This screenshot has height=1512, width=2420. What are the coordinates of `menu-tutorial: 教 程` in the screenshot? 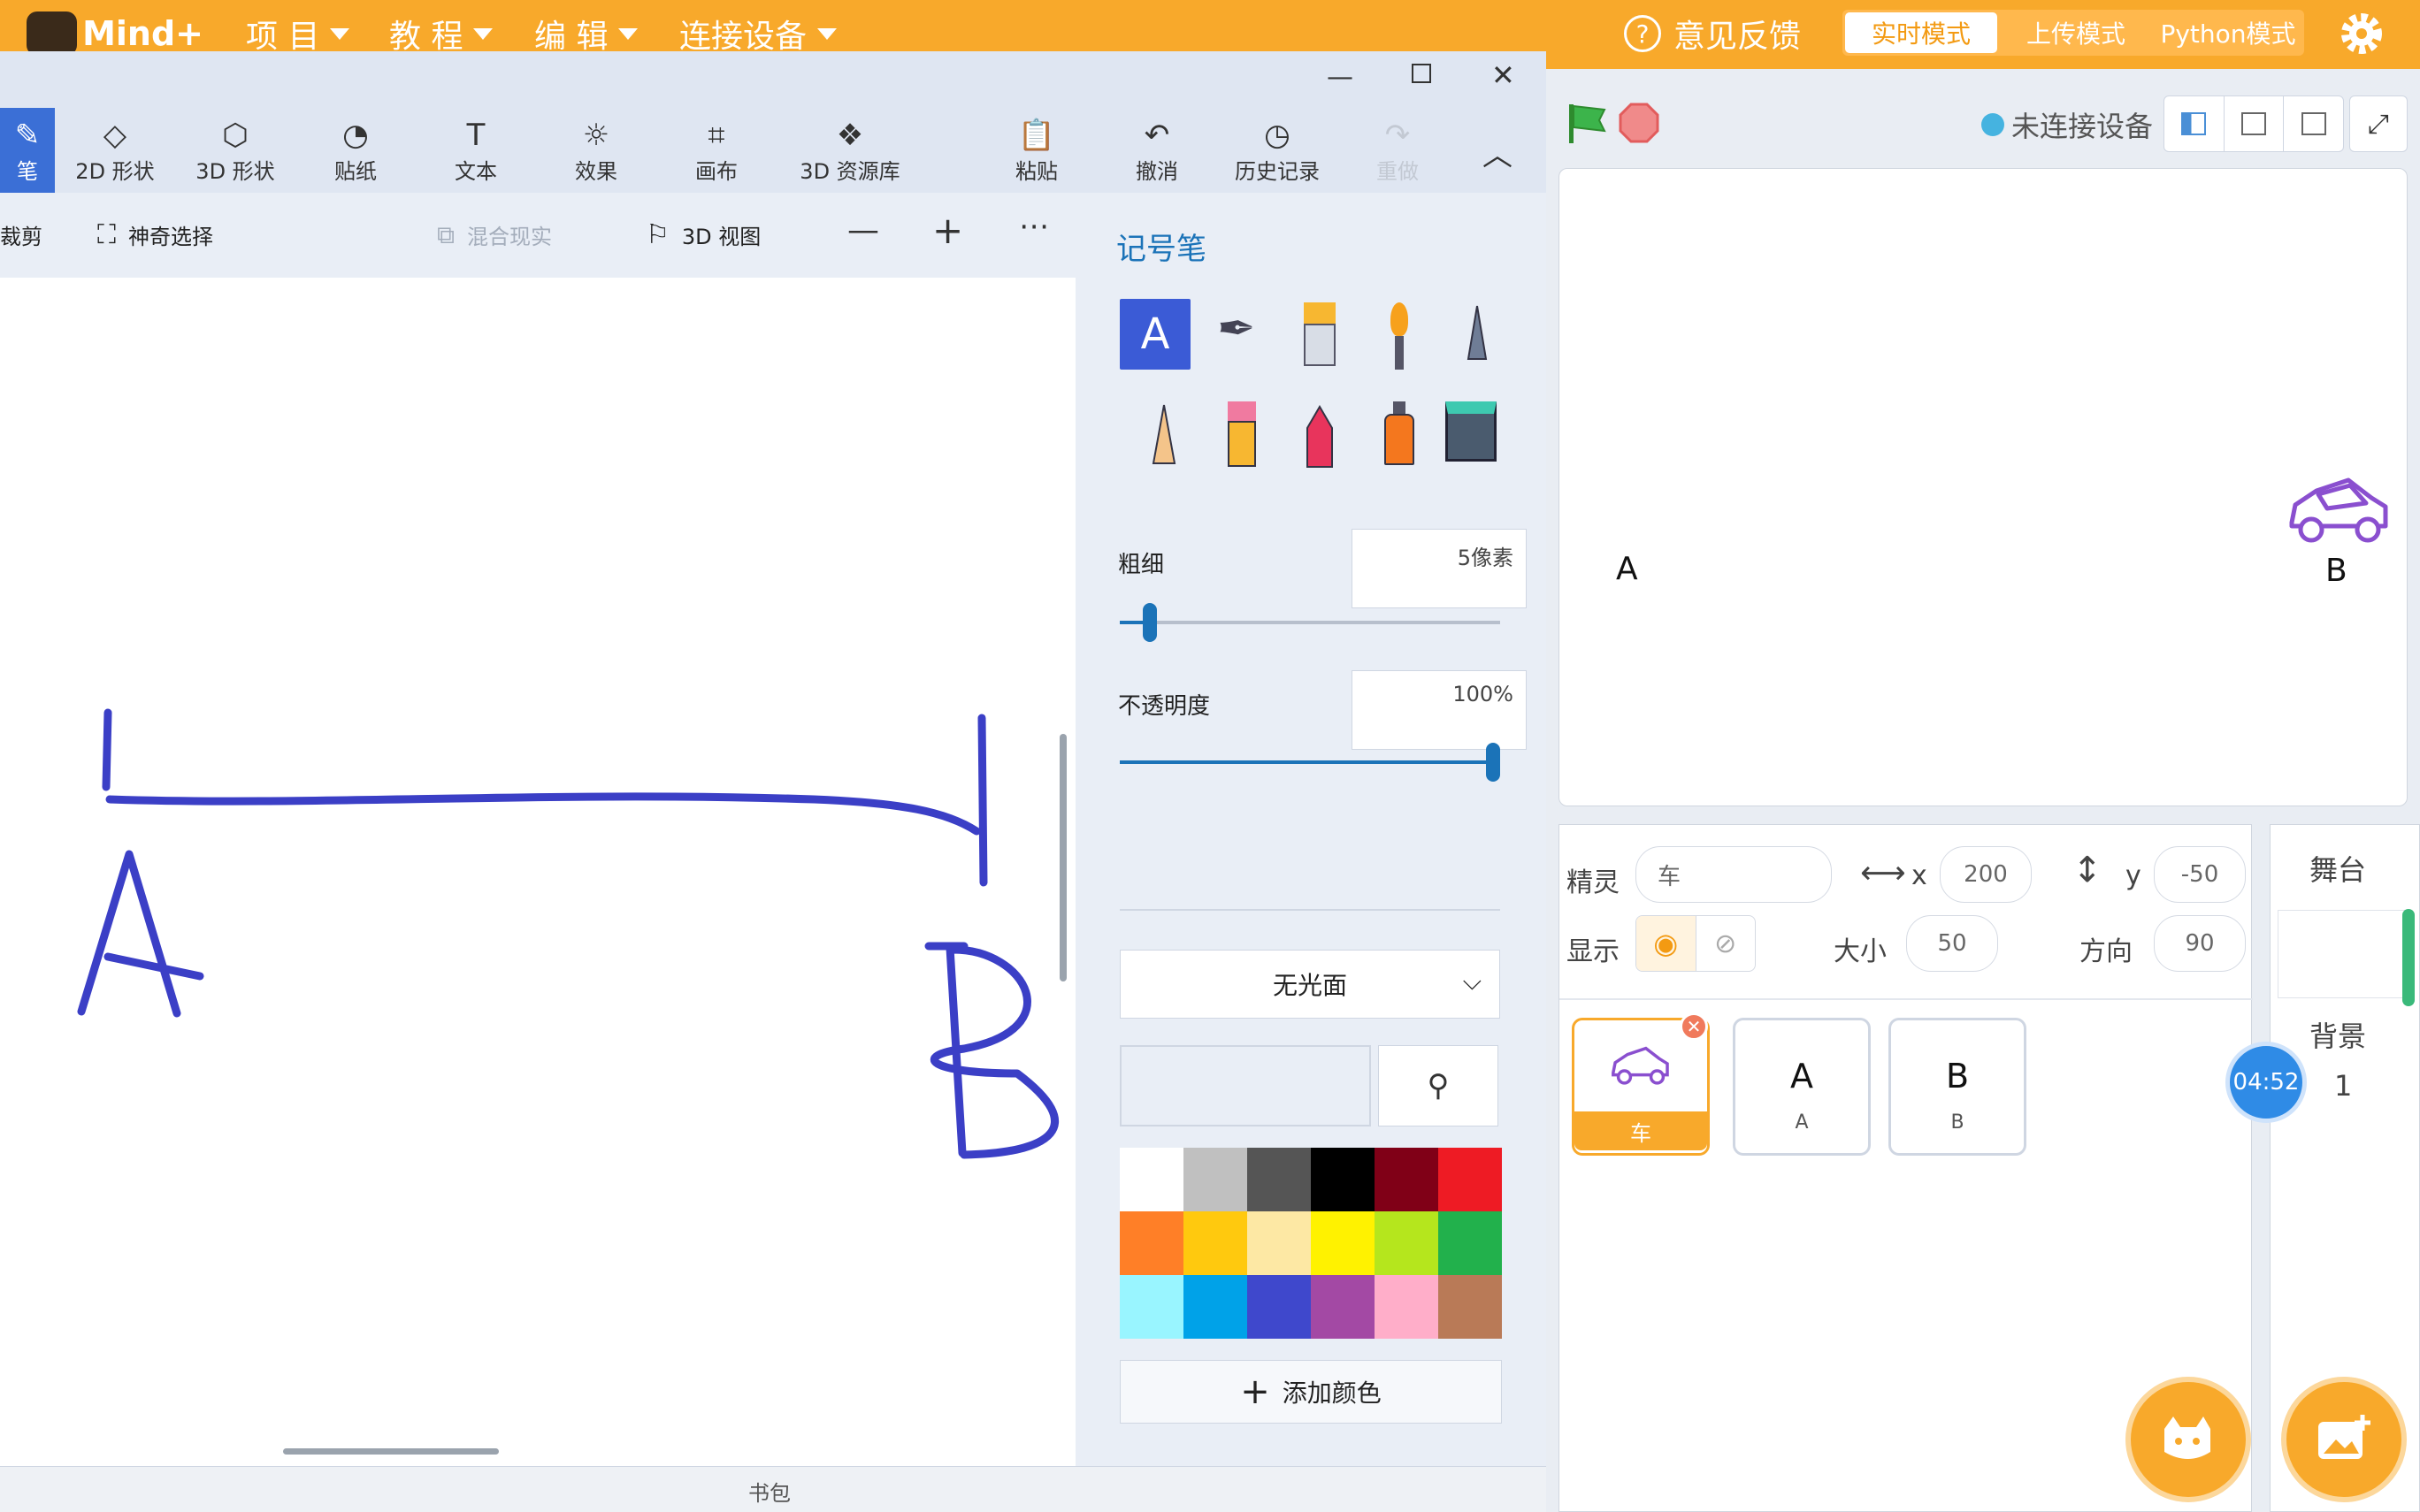 It's located at (442, 34).